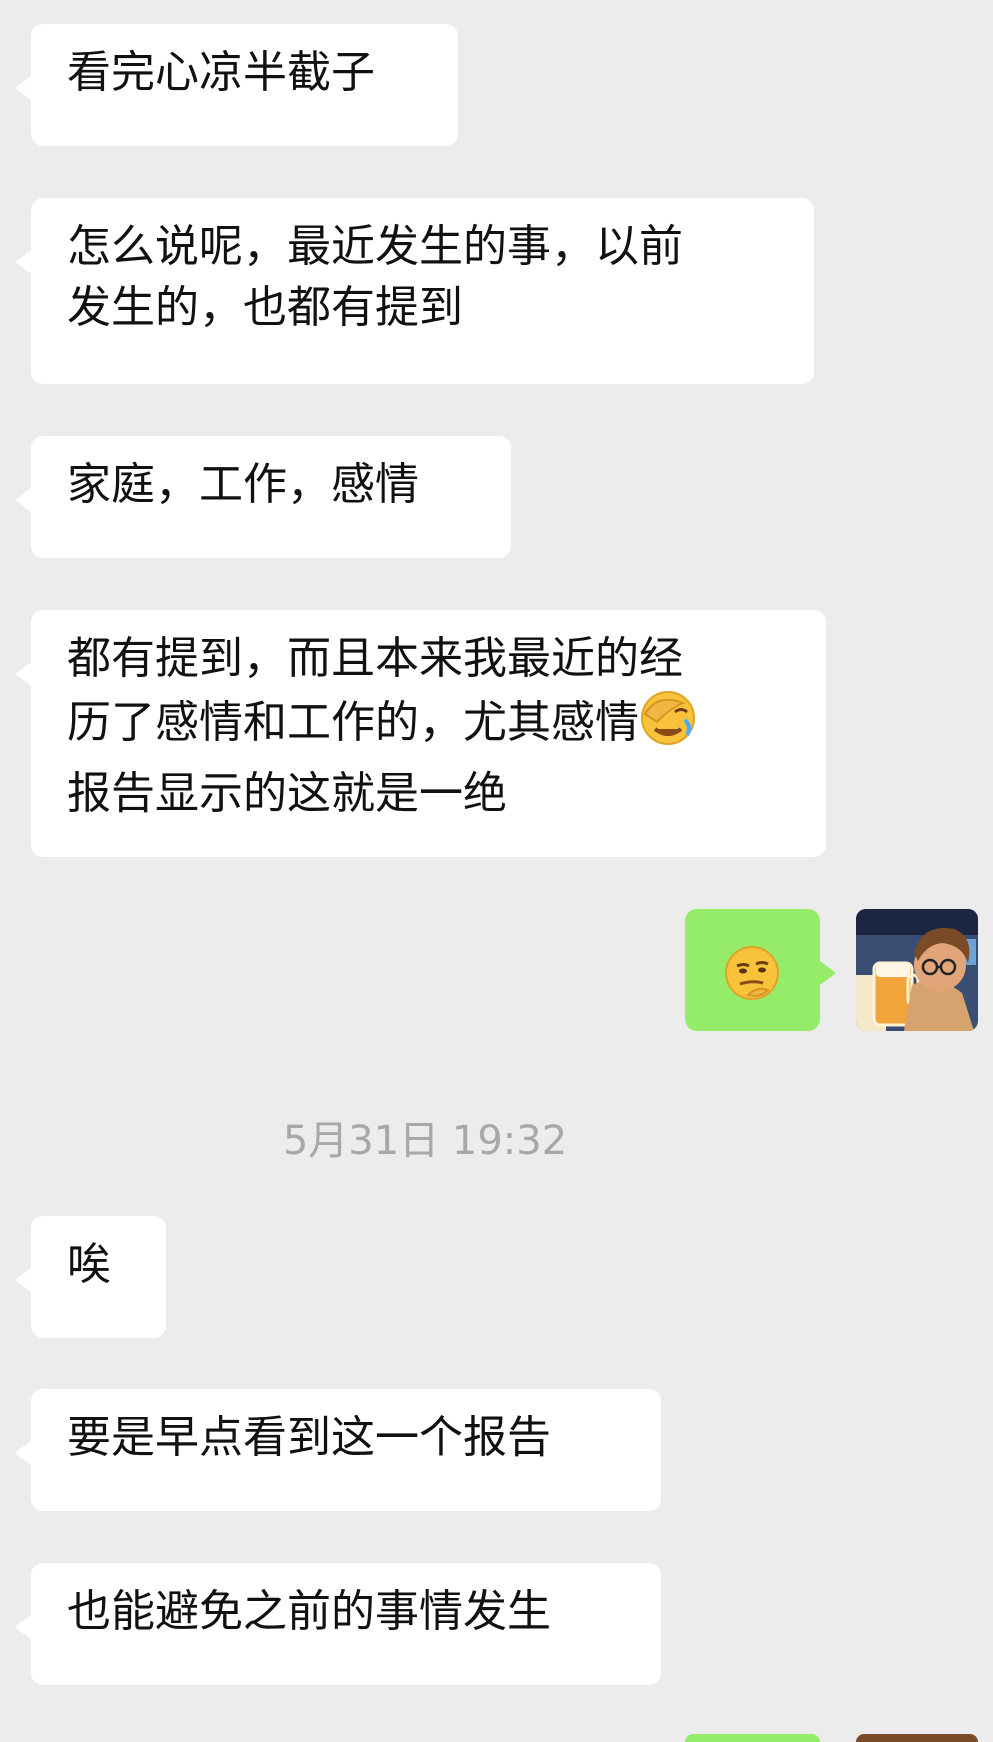 This screenshot has width=993, height=1742. I want to click on message-text-line: 都有提到，而且本来我最近的经, so click(375, 658).